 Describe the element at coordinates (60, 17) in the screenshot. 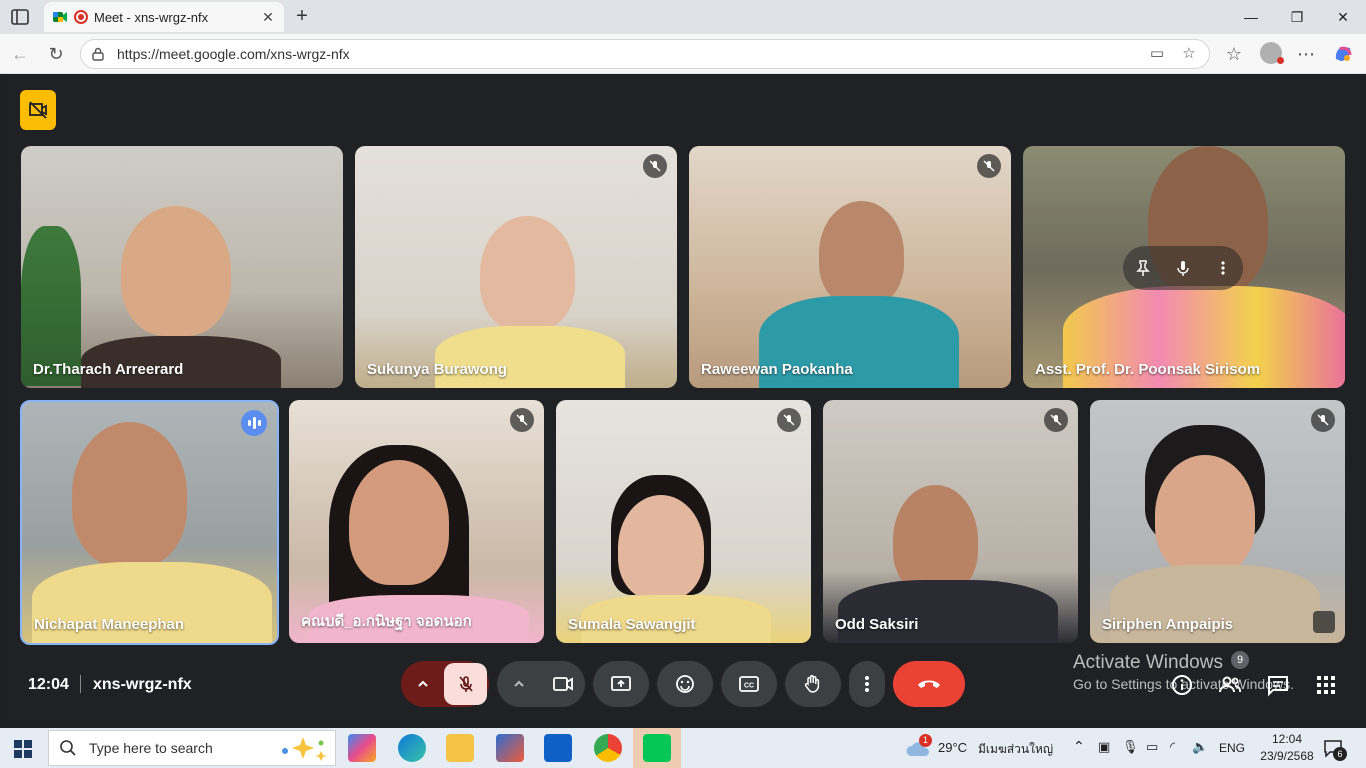

I see `meet-favicon-icon` at that location.